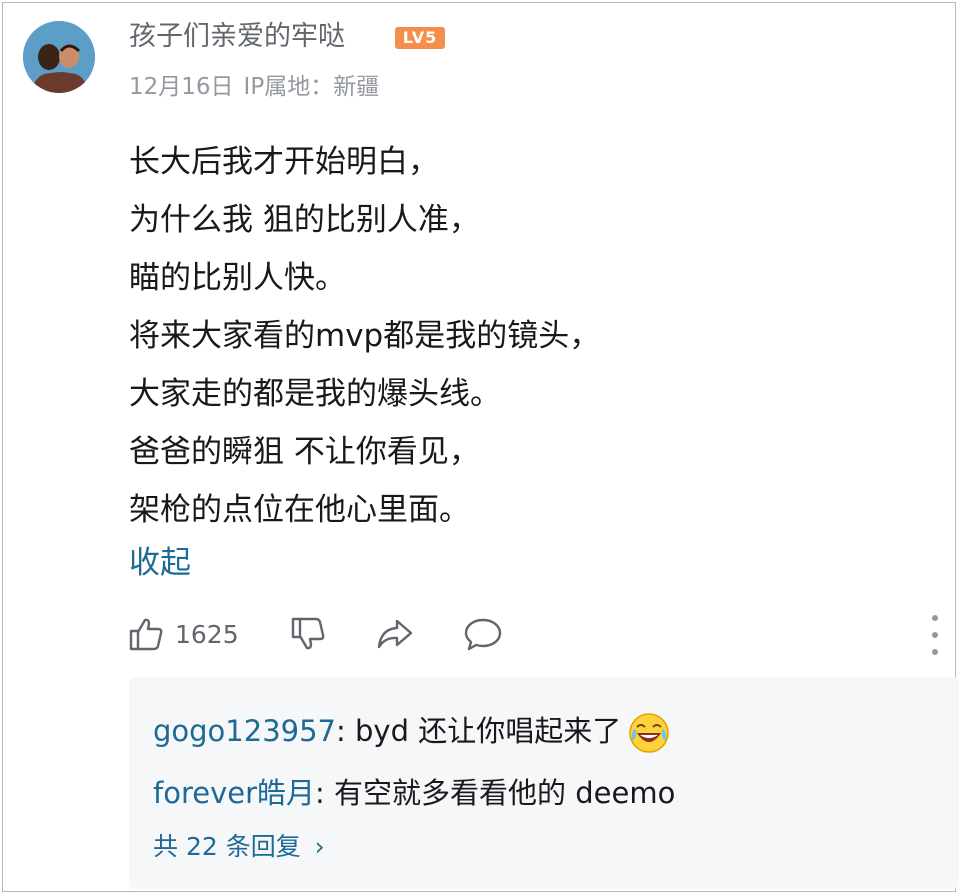  Describe the element at coordinates (479, 731) in the screenshot. I see `reply-text: : byd 还让你唱起来了` at that location.